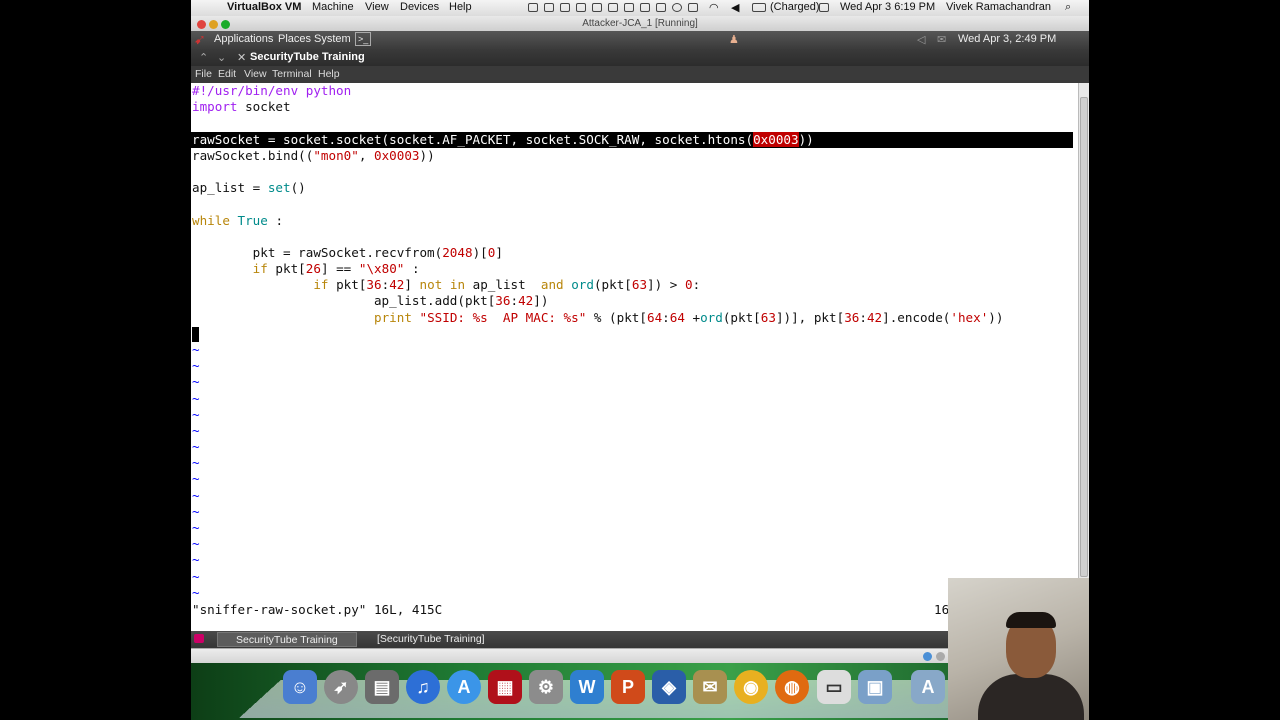 The height and width of the screenshot is (720, 1280). I want to click on mac-clock: Wed Apr 3 6:19 PM, so click(887, 7).